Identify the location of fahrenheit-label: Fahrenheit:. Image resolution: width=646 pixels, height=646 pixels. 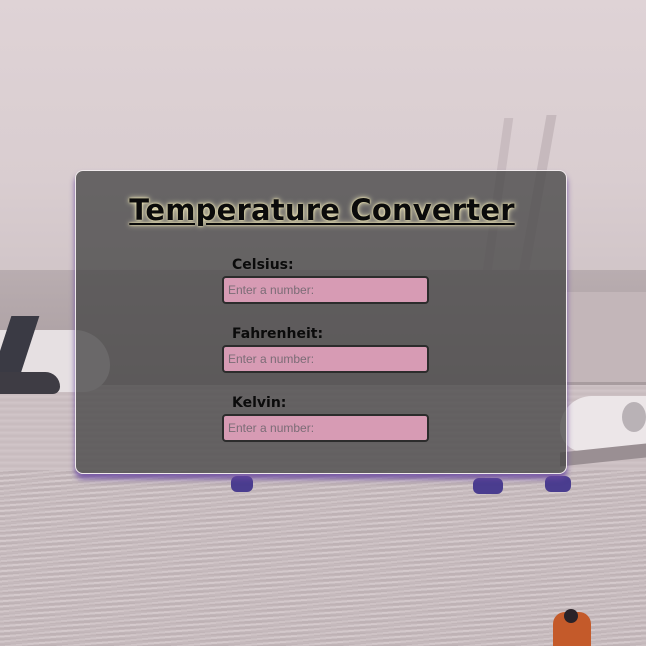
(278, 334).